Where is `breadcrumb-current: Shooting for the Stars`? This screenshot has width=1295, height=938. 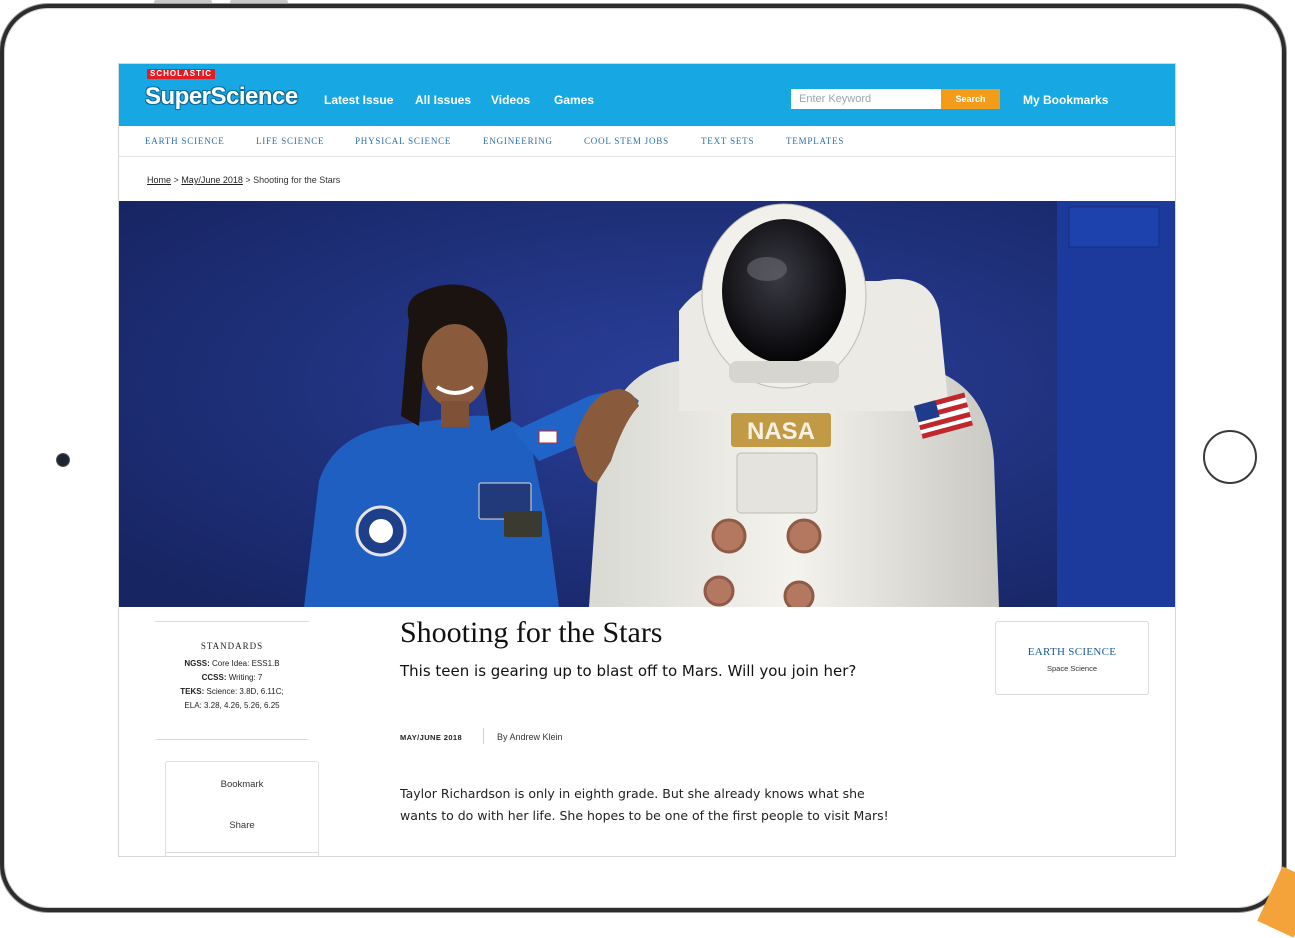
breadcrumb-current: Shooting for the Stars is located at coordinates (297, 180).